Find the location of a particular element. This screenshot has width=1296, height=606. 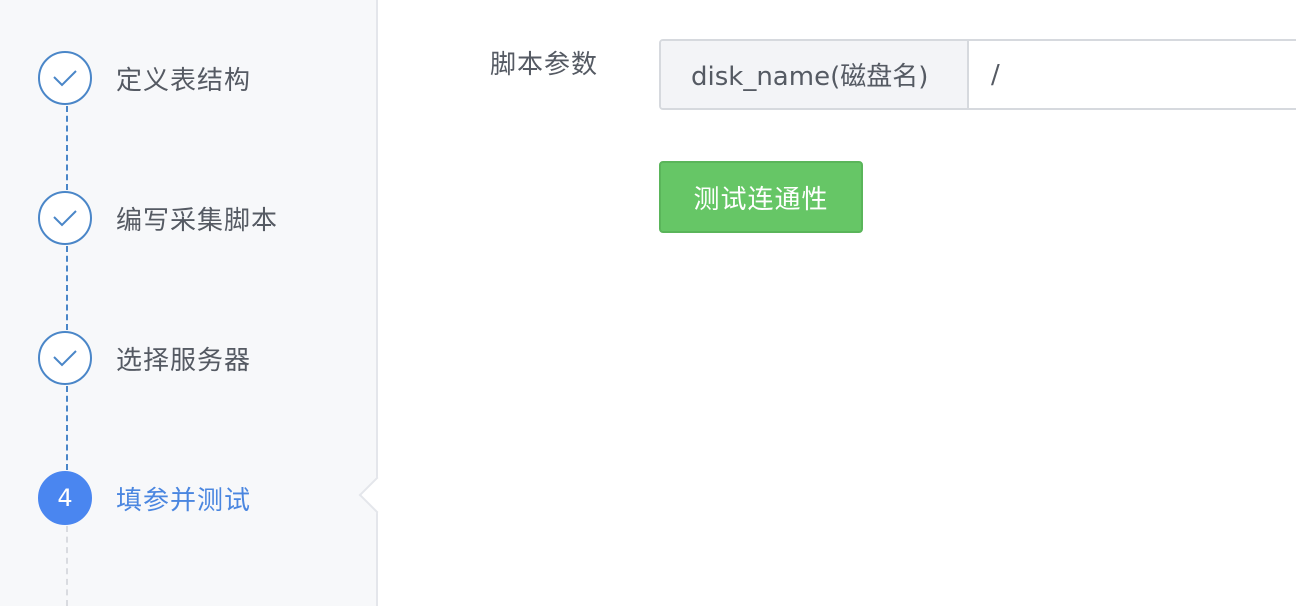

script-params-label: 脚本参数 is located at coordinates (544, 65).